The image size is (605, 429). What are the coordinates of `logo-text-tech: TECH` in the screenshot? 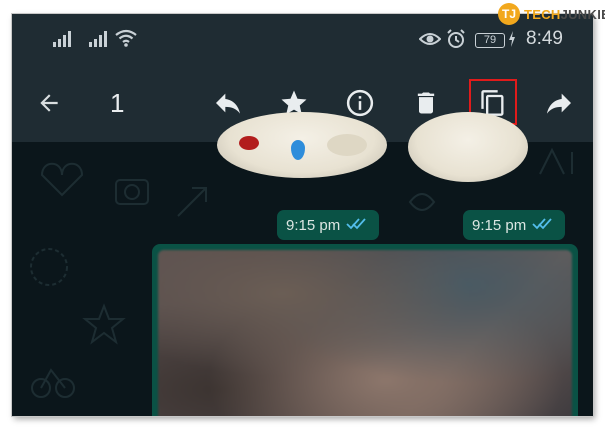 It's located at (542, 14).